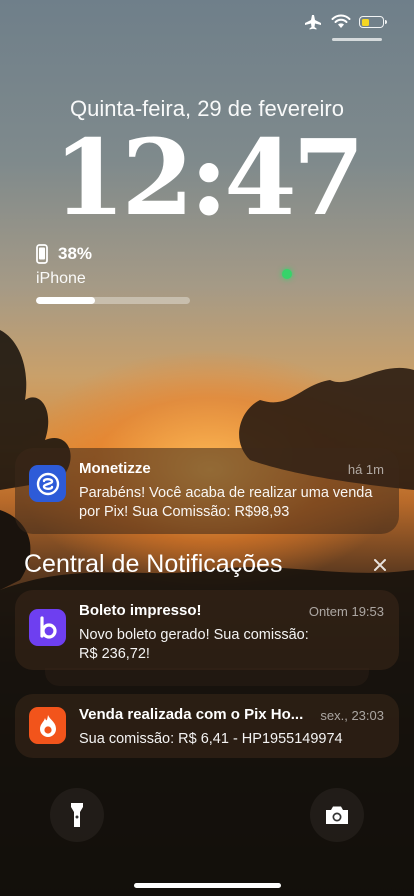 This screenshot has height=896, width=414. I want to click on airplane-mode-icon, so click(313, 22).